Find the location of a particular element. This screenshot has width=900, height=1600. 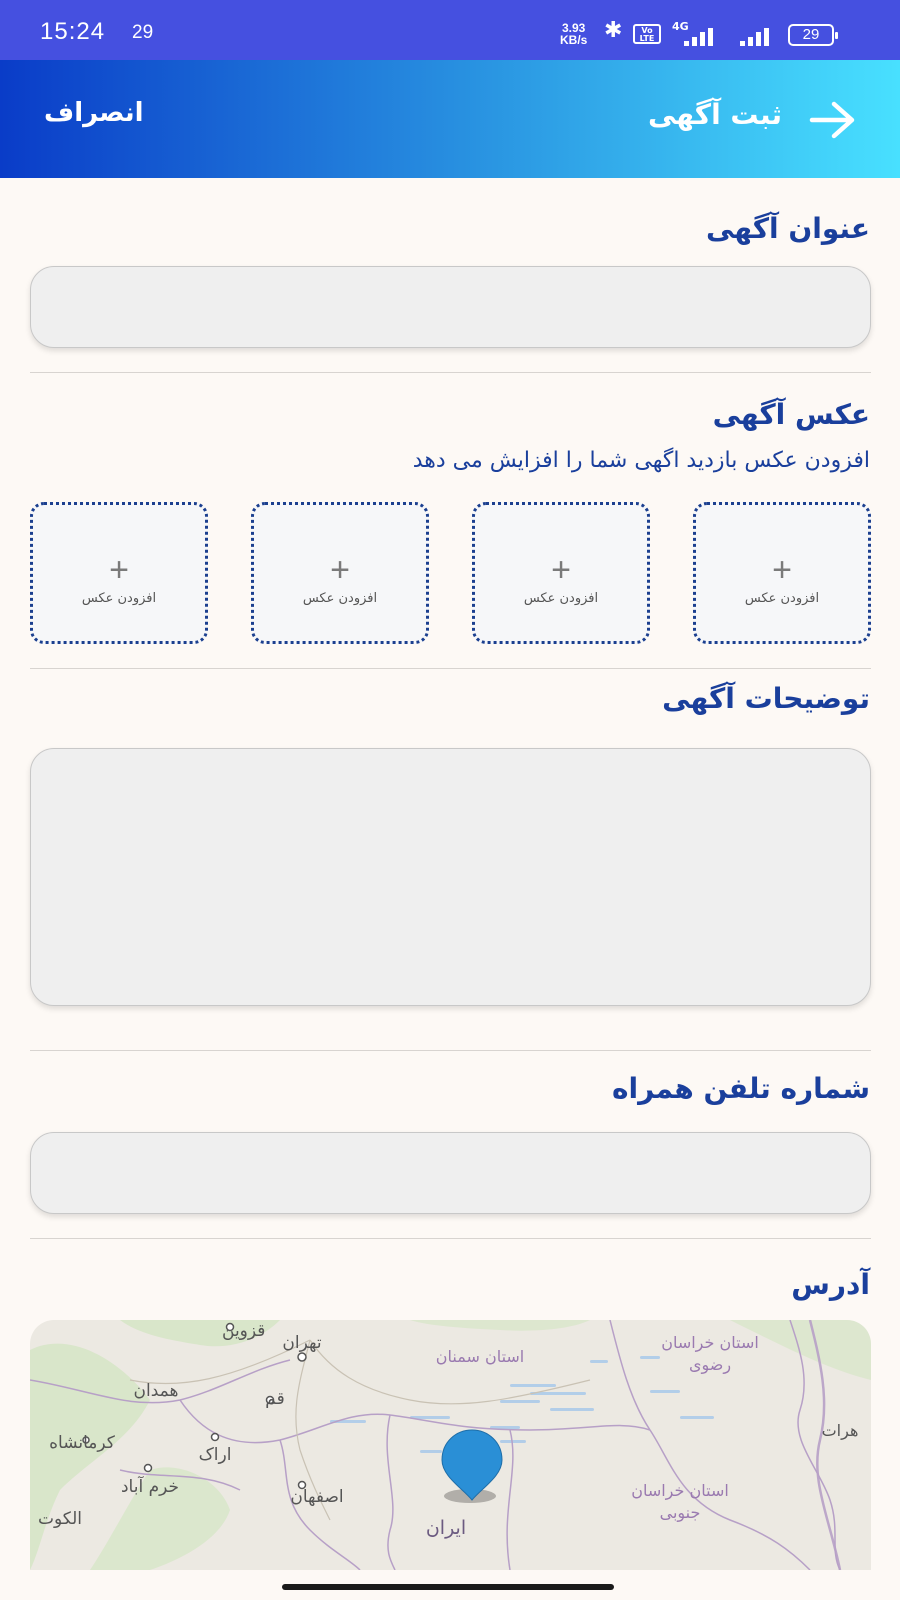

home-indicator is located at coordinates (448, 1587).